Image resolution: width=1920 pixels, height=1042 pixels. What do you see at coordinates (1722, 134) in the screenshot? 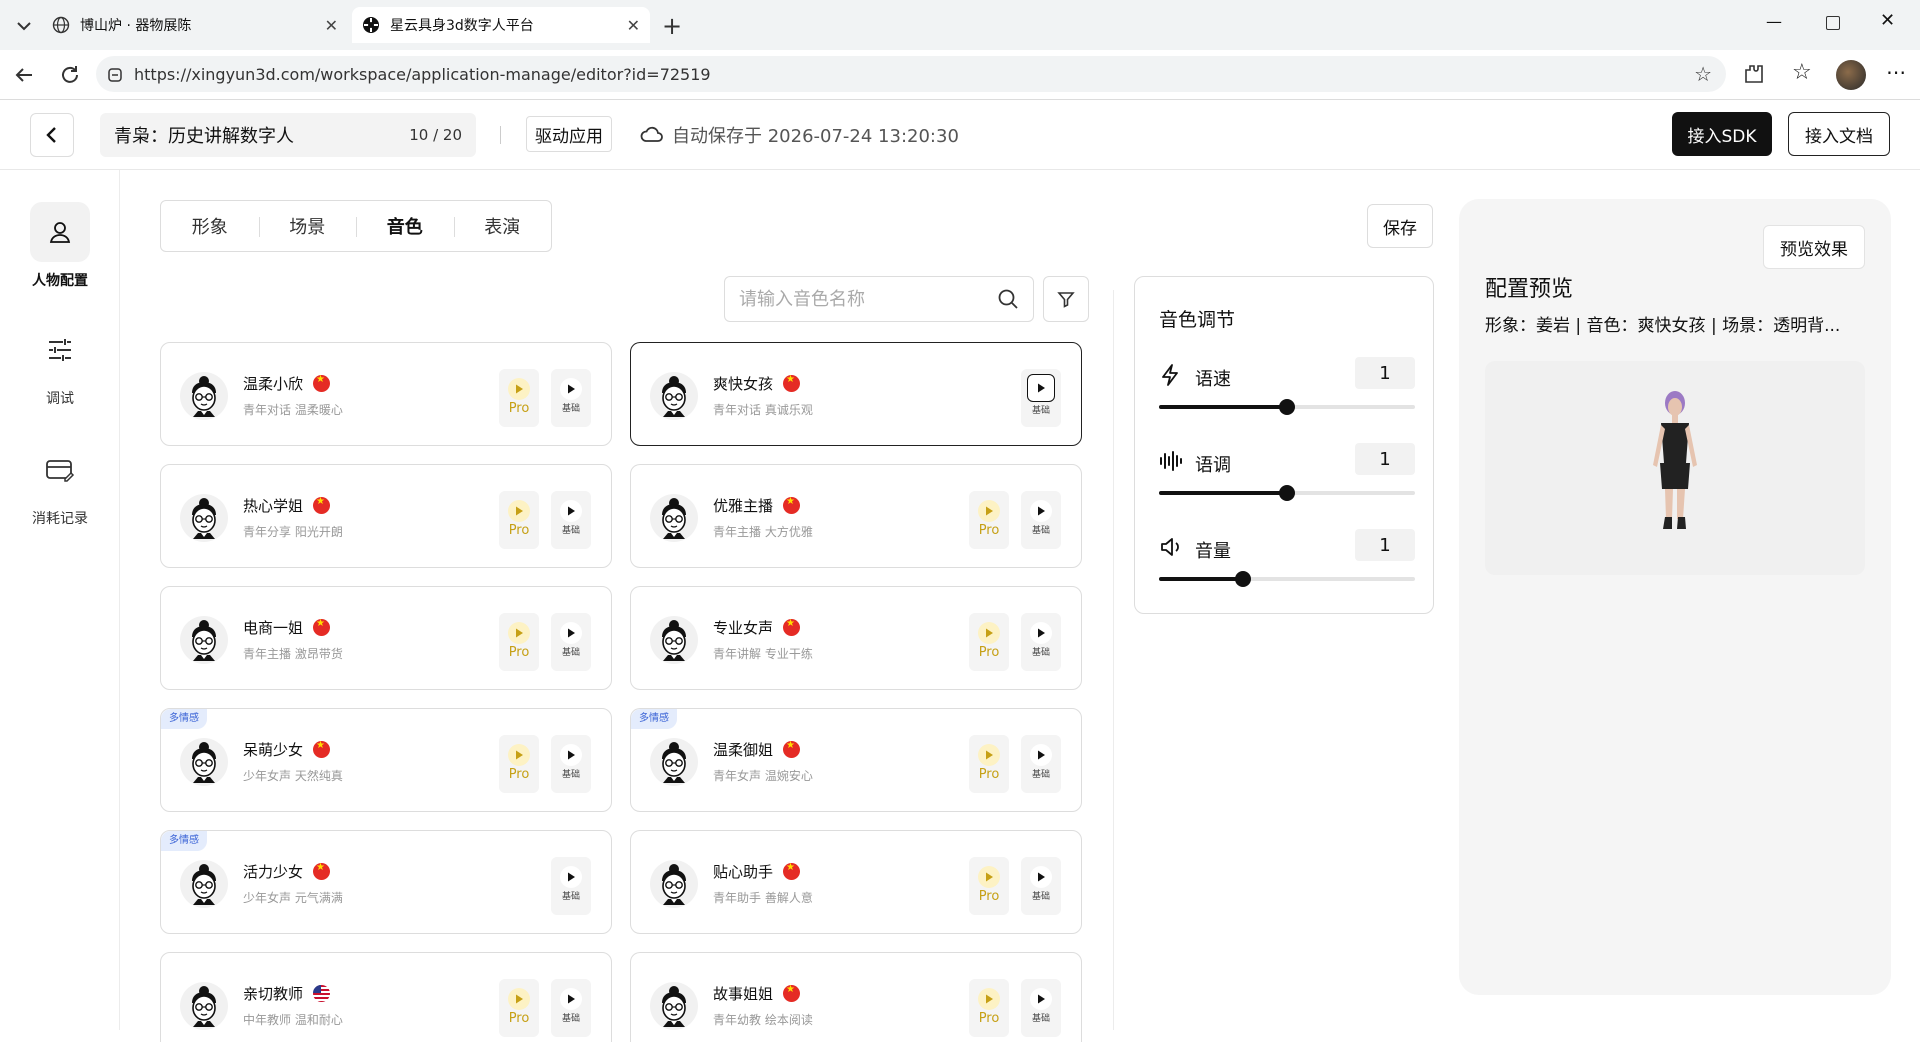
I see `connect-sdk-button: 接入SDK` at bounding box center [1722, 134].